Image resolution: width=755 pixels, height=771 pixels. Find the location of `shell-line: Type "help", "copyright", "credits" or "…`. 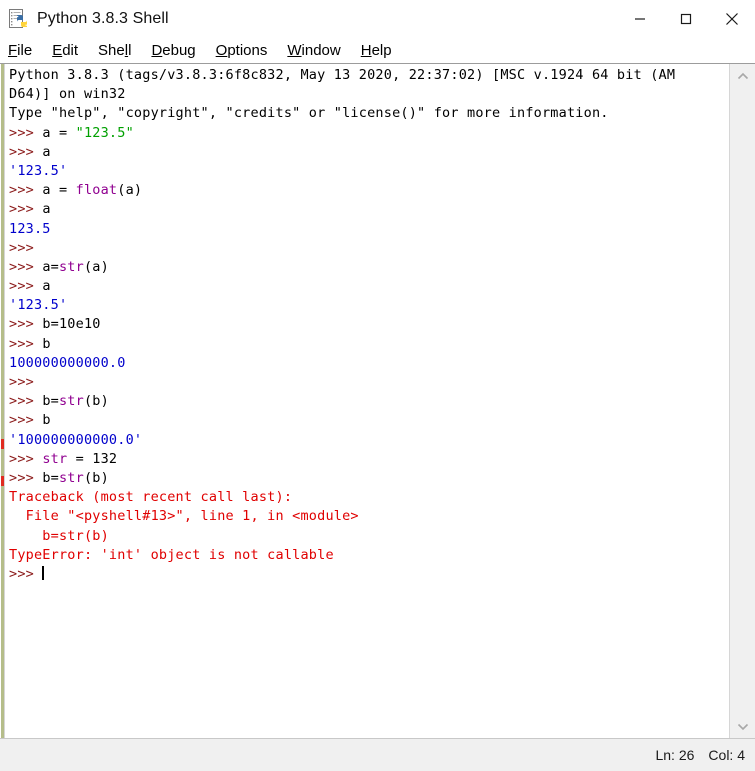

shell-line: Type "help", "copyright", "credits" or "… is located at coordinates (369, 113).